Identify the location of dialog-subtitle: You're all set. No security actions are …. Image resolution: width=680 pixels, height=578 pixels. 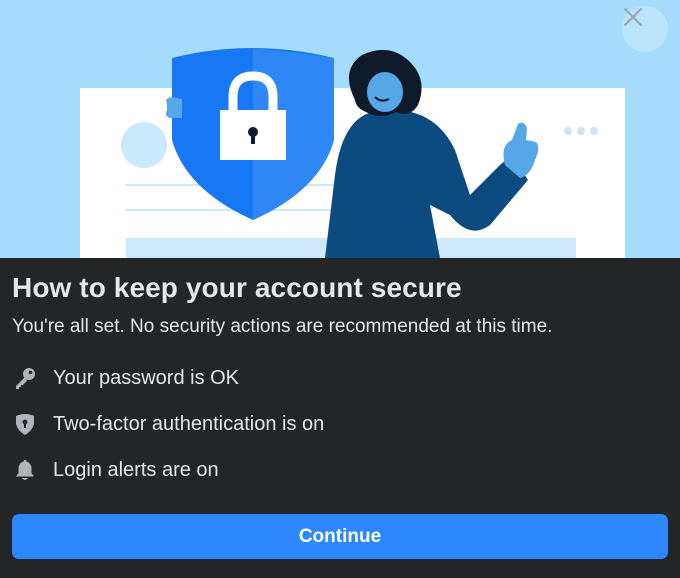
(282, 326).